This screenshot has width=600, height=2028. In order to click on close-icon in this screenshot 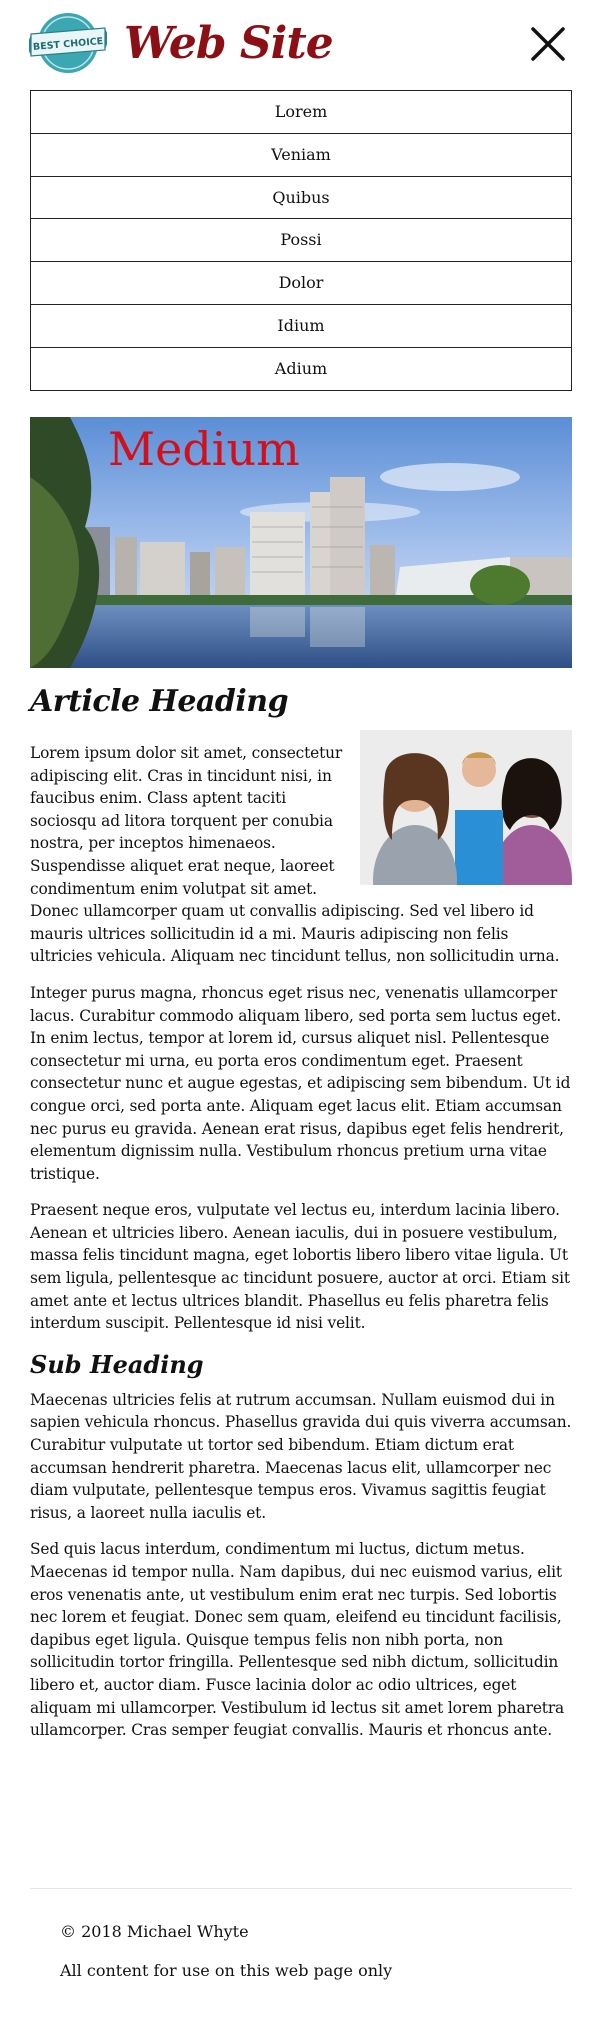, I will do `click(548, 44)`.